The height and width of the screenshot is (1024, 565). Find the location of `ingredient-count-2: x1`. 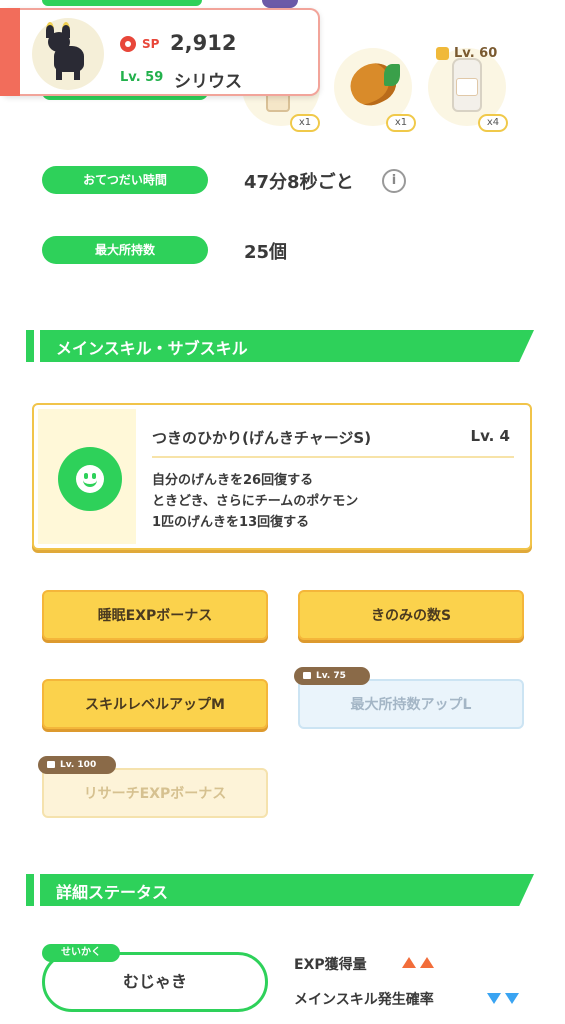

ingredient-count-2: x1 is located at coordinates (401, 123).